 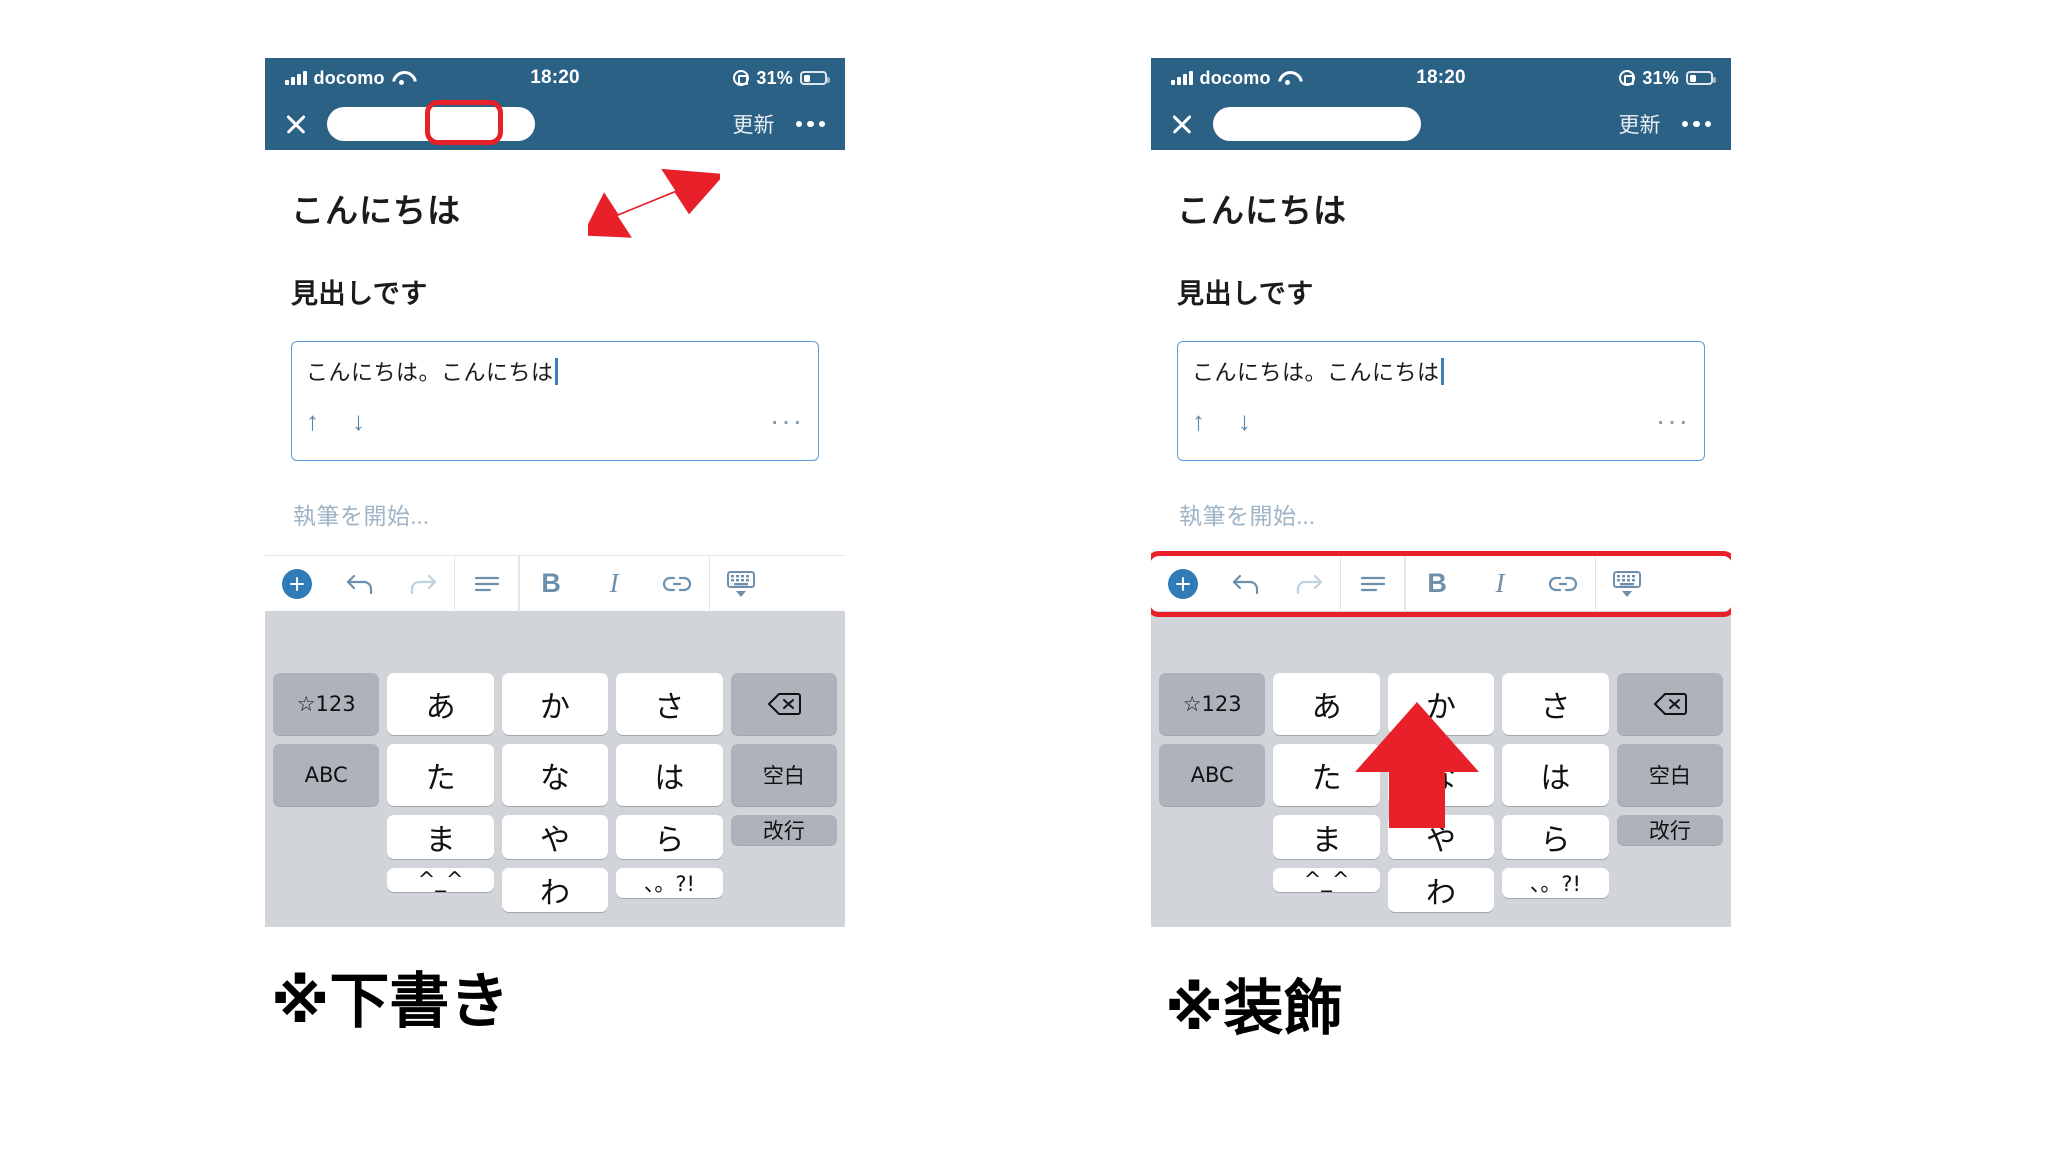 What do you see at coordinates (440, 837) in the screenshot?
I see `key-ma-row: ま` at bounding box center [440, 837].